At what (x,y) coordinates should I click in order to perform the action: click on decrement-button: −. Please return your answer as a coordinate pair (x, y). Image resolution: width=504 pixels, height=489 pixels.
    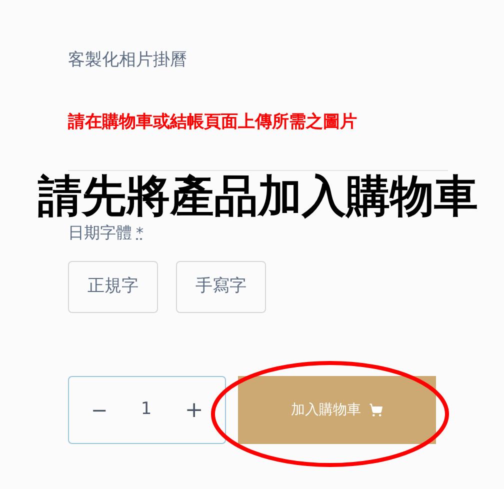
    Looking at the image, I should click on (99, 410).